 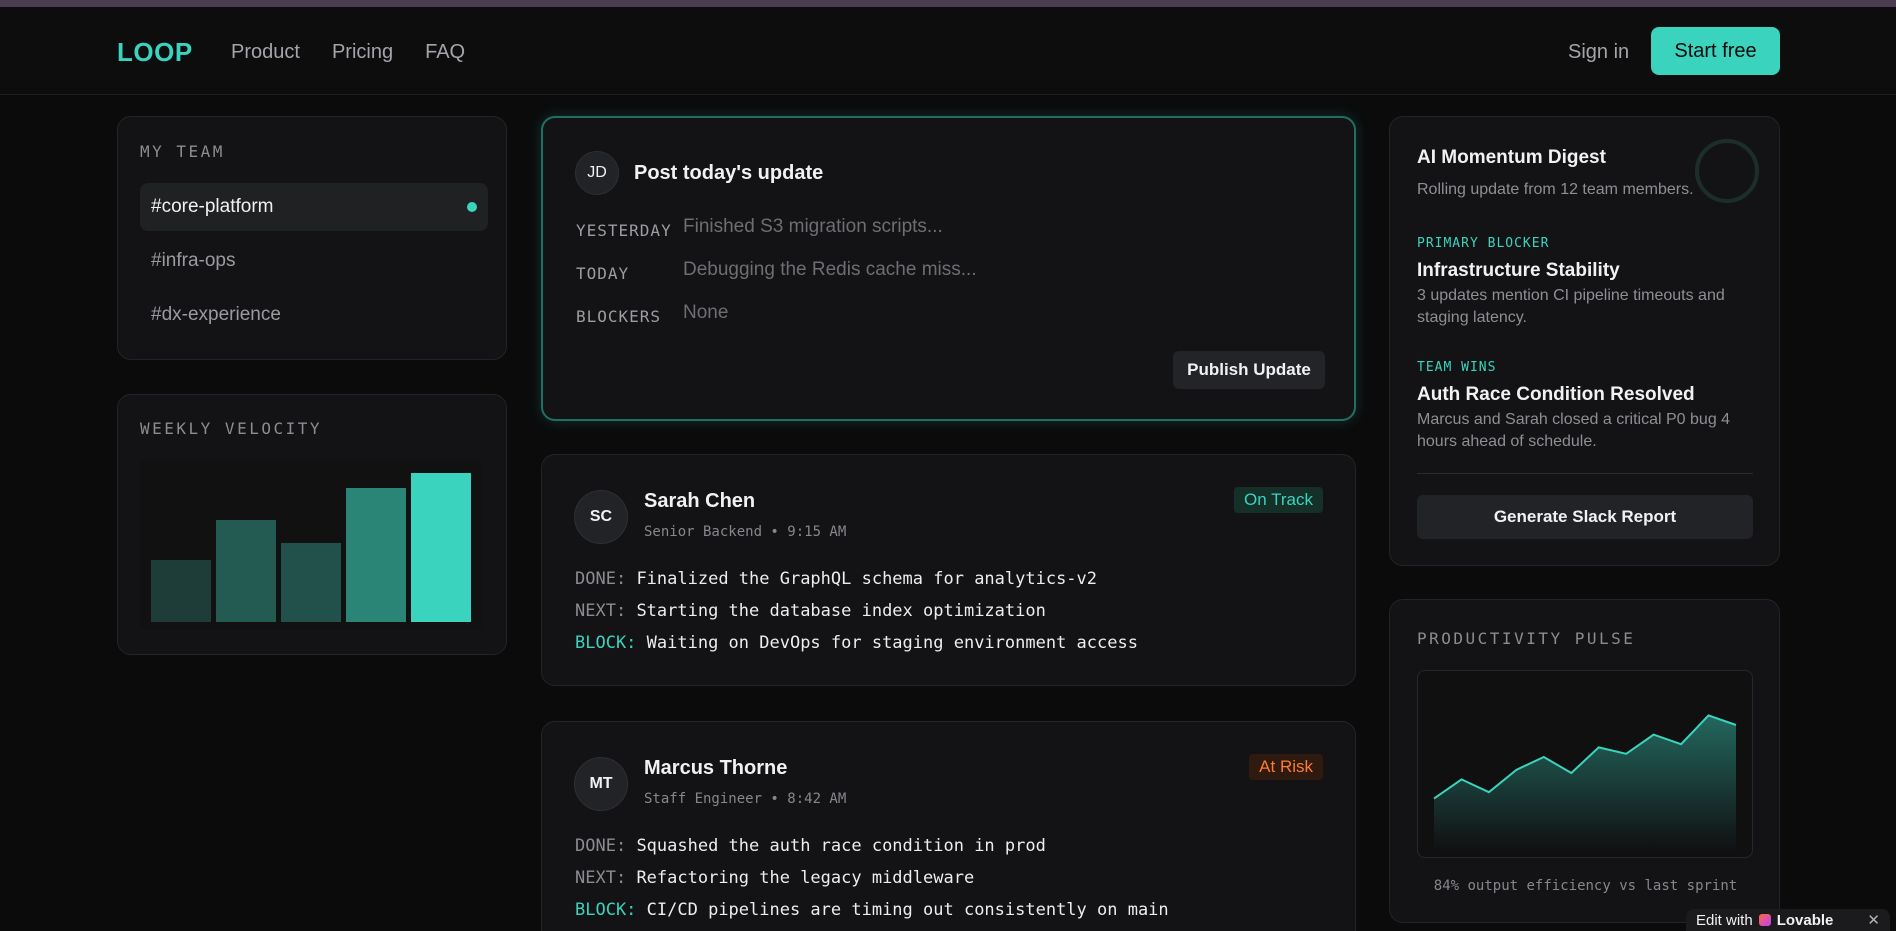 I want to click on digest-title: AI Momentum Digest, so click(x=1511, y=157).